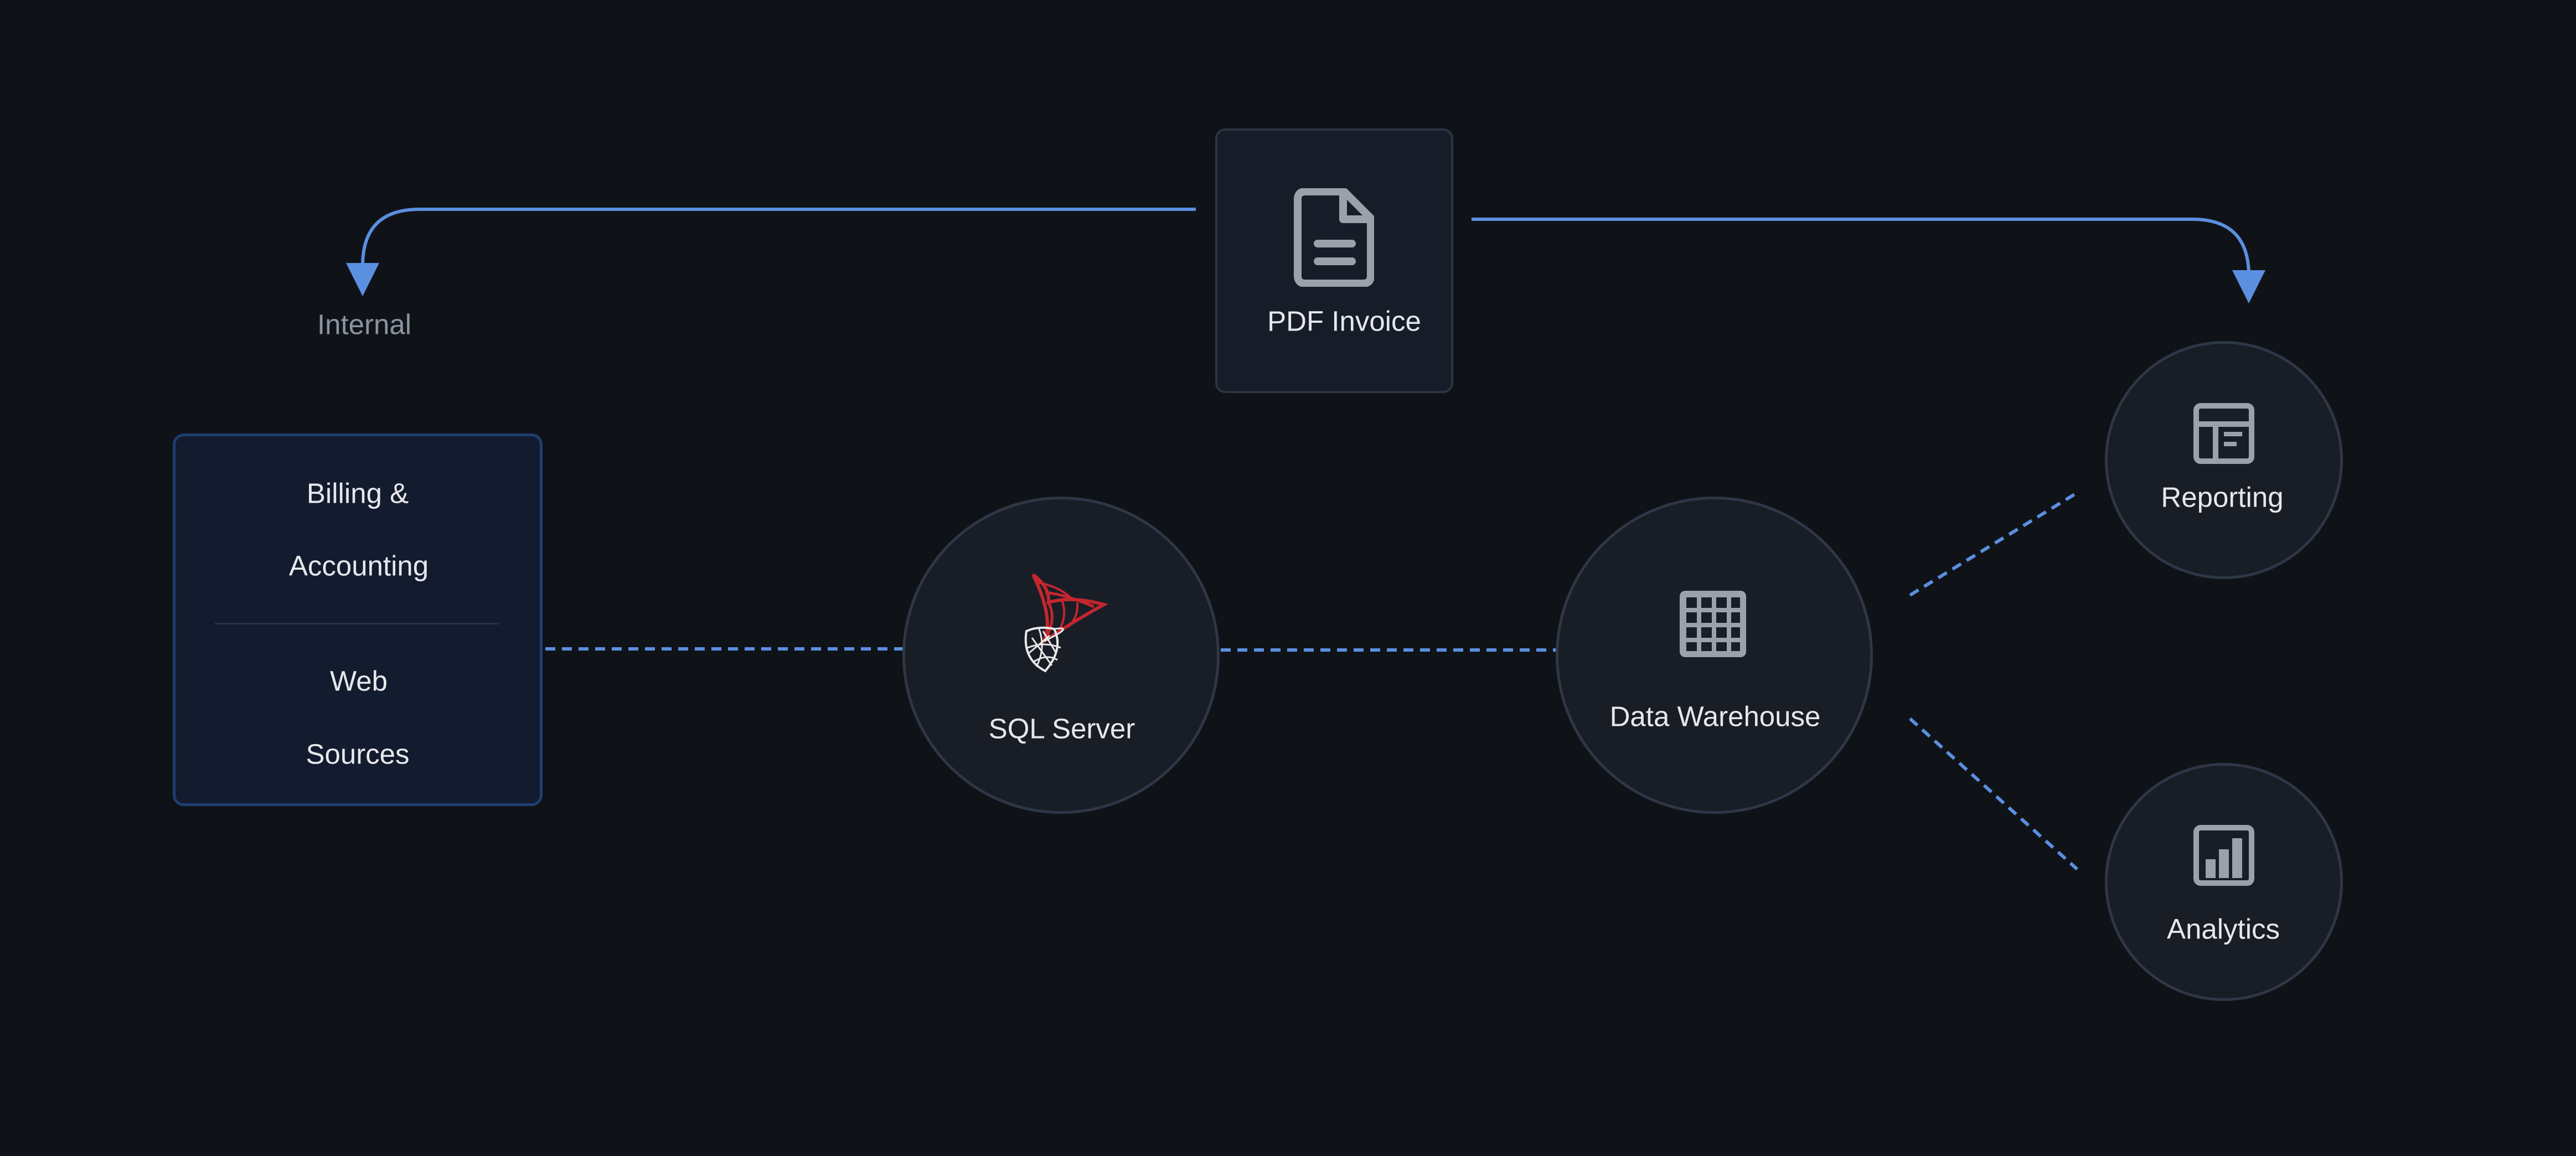  I want to click on link-warehouse-to-reporting, so click(1994, 544).